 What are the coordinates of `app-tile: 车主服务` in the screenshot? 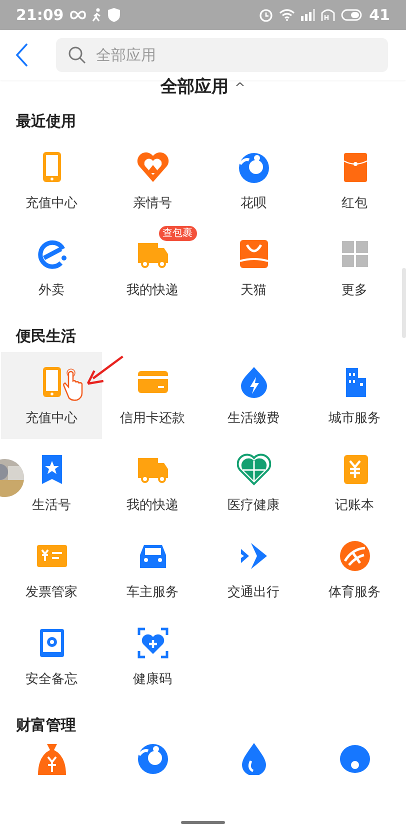 It's located at (152, 569).